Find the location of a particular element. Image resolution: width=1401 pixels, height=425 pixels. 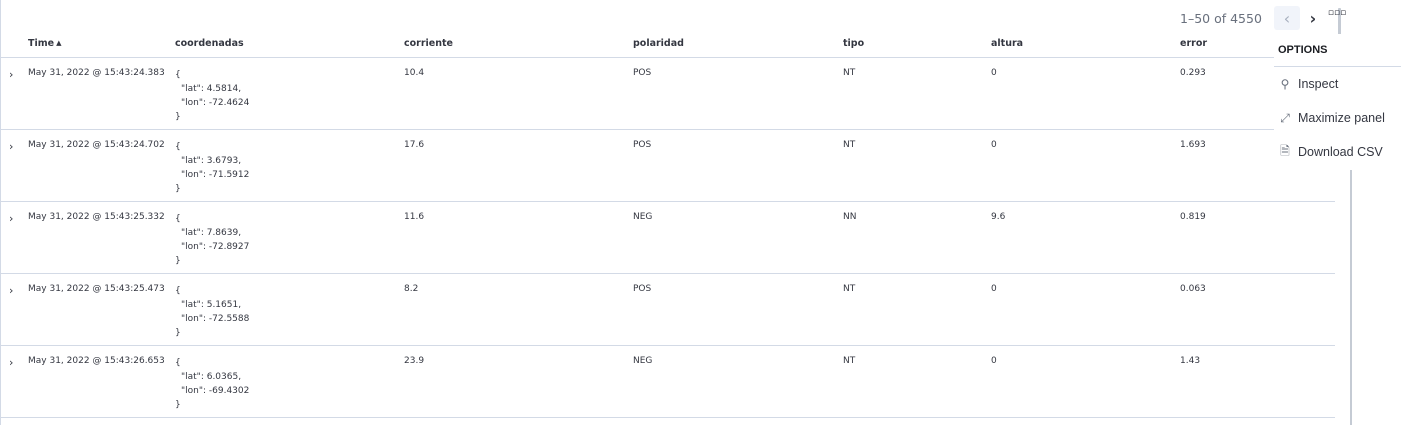

coord-lat: "lat": 6.0365, is located at coordinates (211, 377).